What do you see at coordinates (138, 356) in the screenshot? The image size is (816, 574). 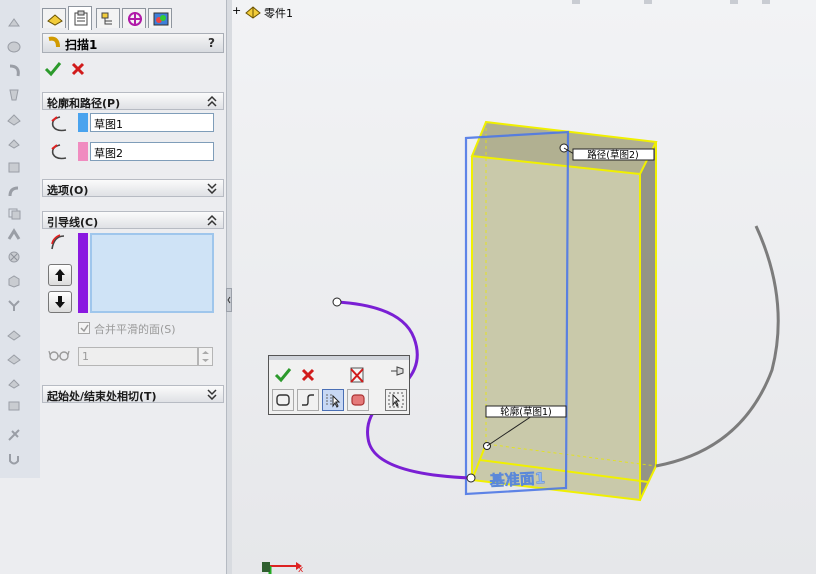 I see `twist-spin-field: 1` at bounding box center [138, 356].